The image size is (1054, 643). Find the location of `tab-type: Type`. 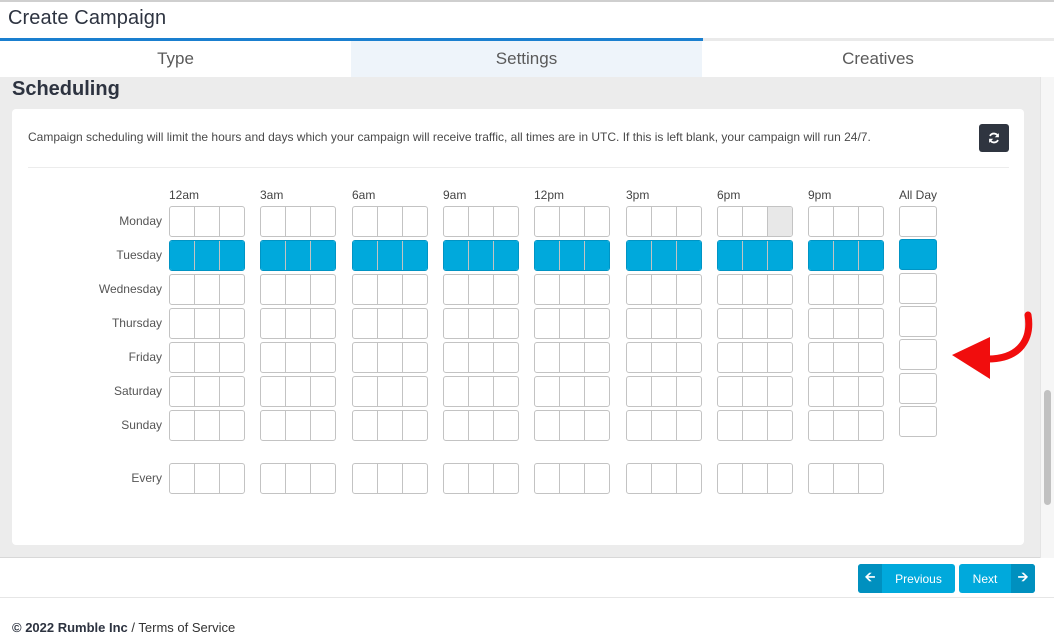

tab-type: Type is located at coordinates (175, 59).